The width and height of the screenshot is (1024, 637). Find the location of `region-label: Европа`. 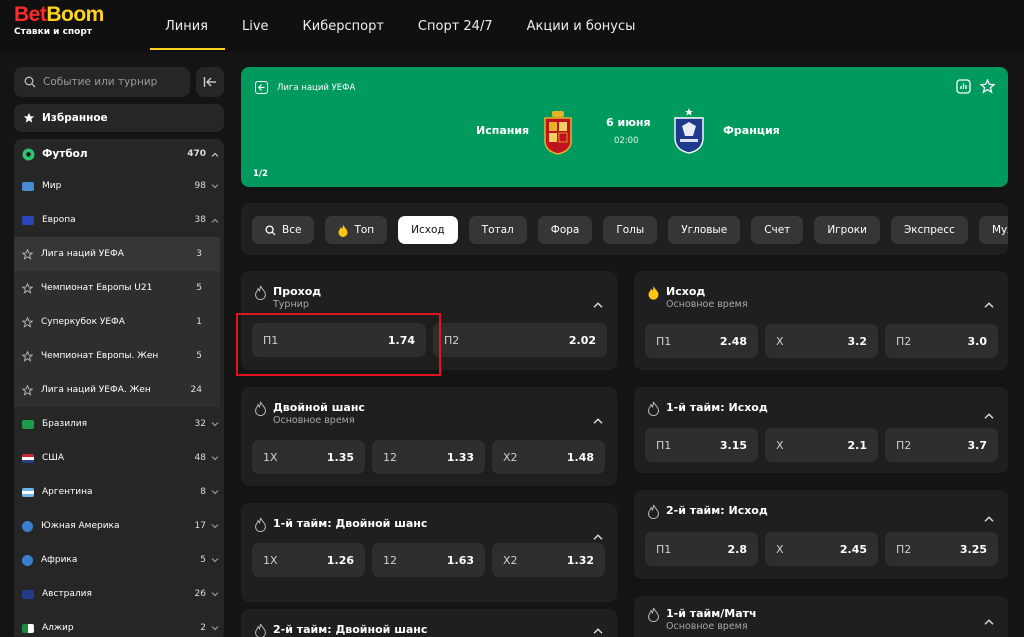

region-label: Европа is located at coordinates (59, 220).